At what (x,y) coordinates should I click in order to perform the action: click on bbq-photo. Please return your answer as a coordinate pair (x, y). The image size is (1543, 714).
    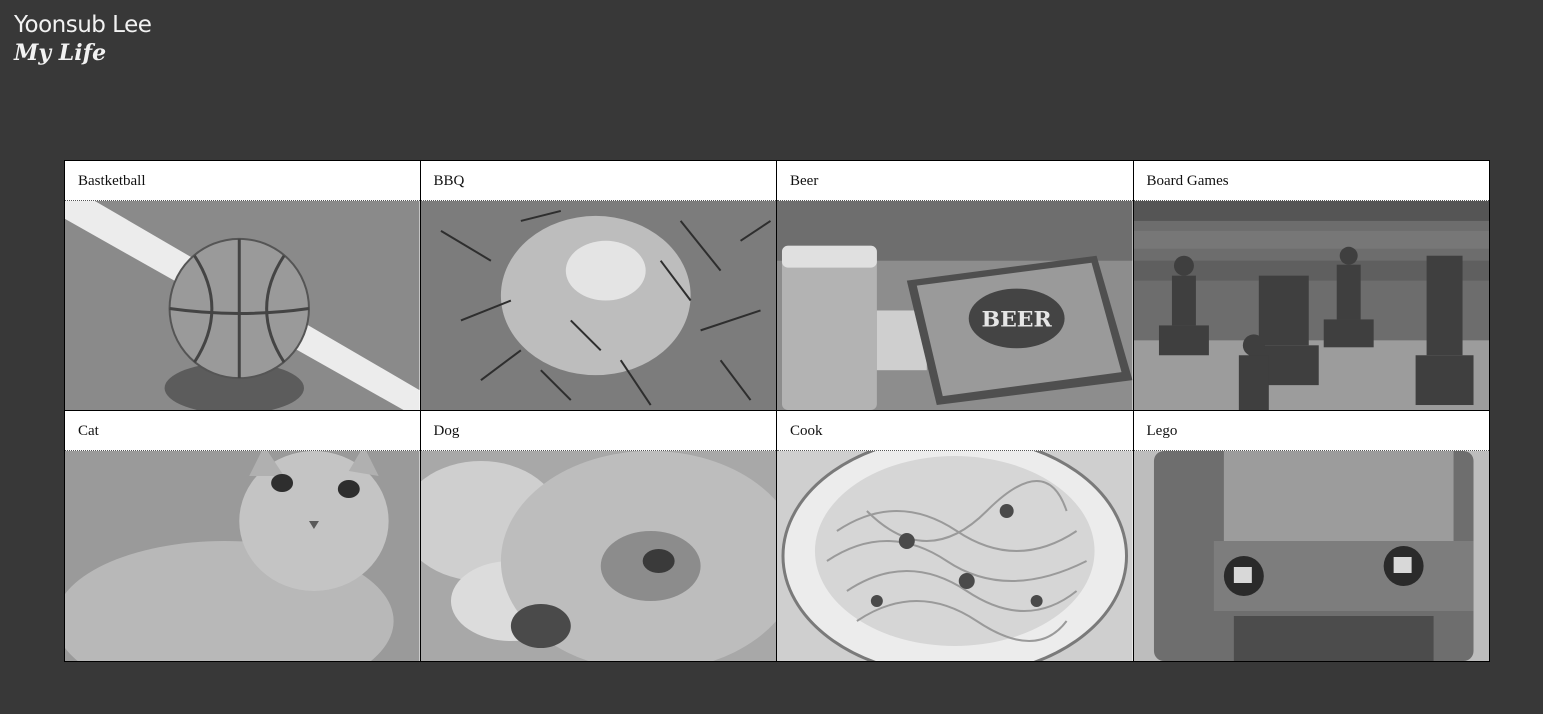
    Looking at the image, I should click on (598, 305).